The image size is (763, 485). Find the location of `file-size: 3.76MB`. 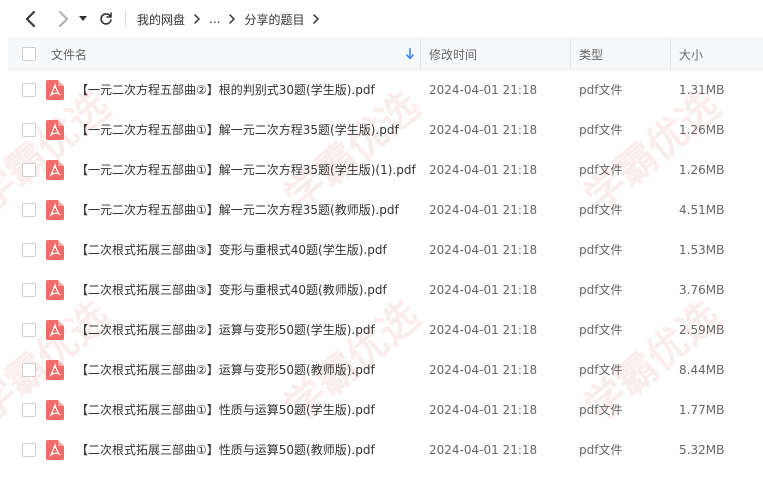

file-size: 3.76MB is located at coordinates (702, 290).